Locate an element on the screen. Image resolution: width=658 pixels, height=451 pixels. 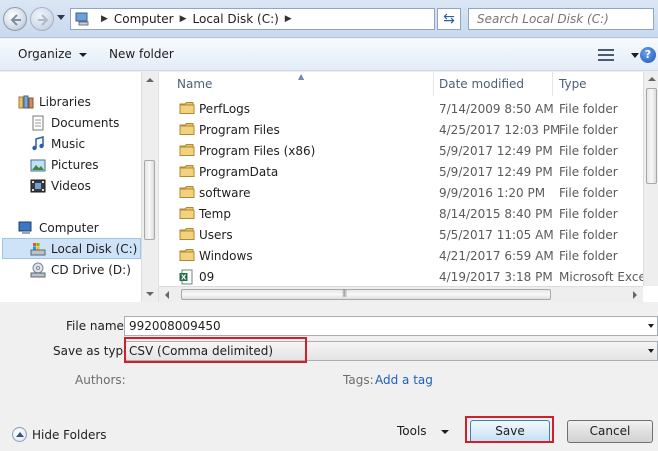
file-row: software 9/9/2016 1:20 PM File folder is located at coordinates (417, 192).